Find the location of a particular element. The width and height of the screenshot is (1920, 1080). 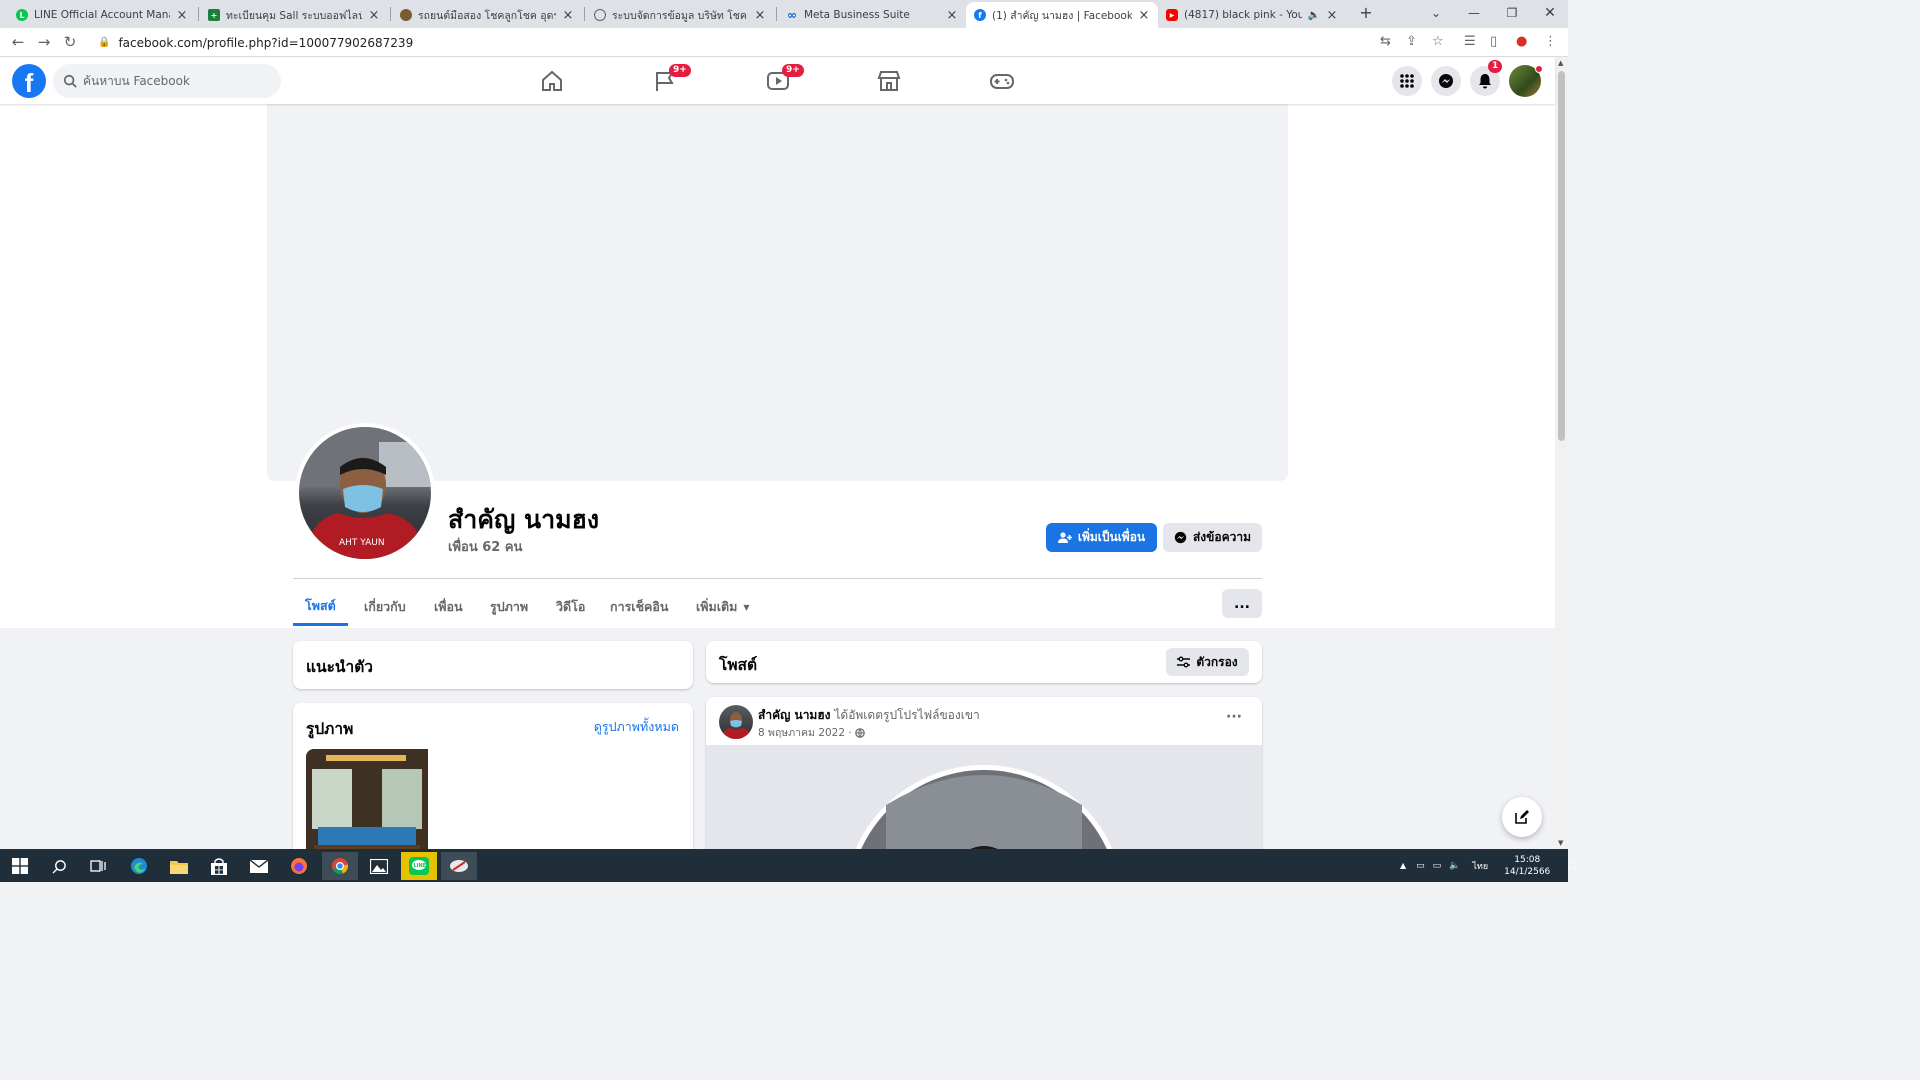

facebook-logo: f is located at coordinates (29, 81).